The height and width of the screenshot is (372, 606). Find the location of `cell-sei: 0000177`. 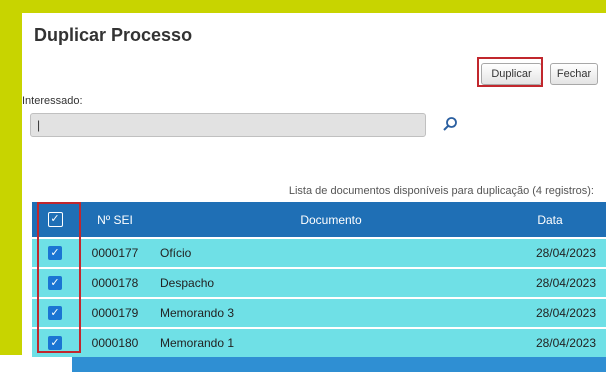

cell-sei: 0000177 is located at coordinates (115, 252).